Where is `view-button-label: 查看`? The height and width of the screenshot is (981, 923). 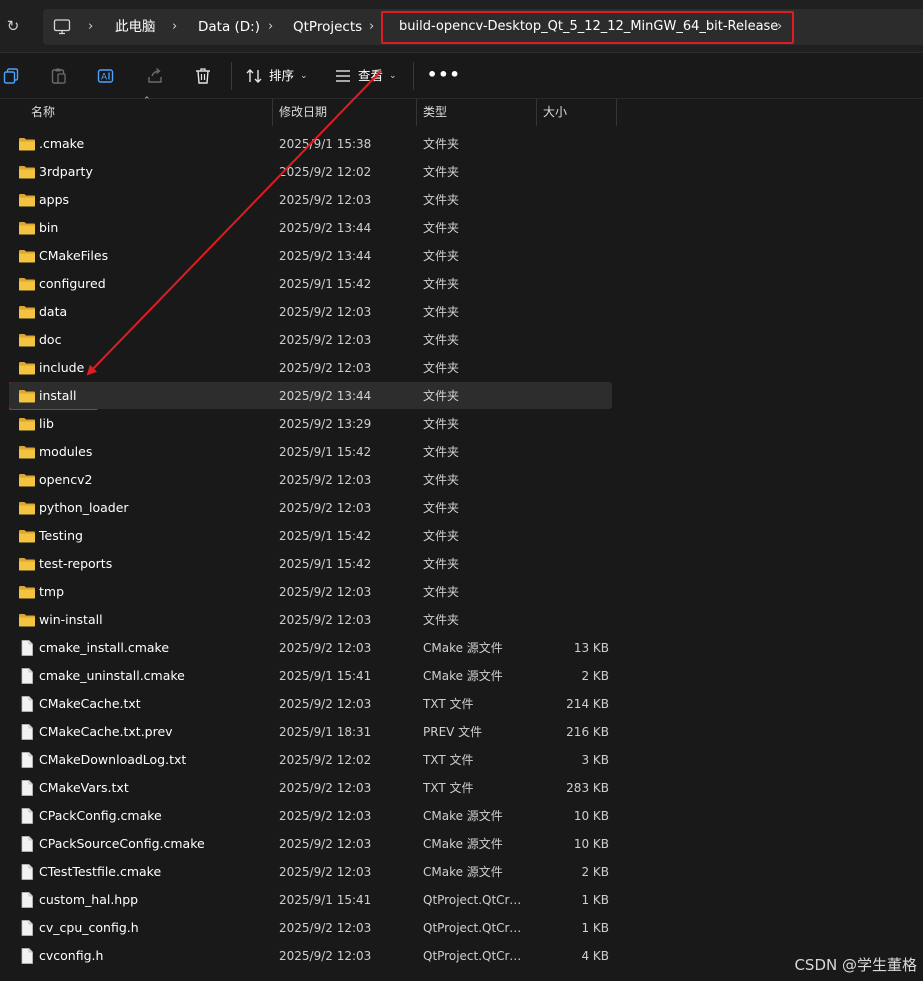
view-button-label: 查看 is located at coordinates (370, 76).